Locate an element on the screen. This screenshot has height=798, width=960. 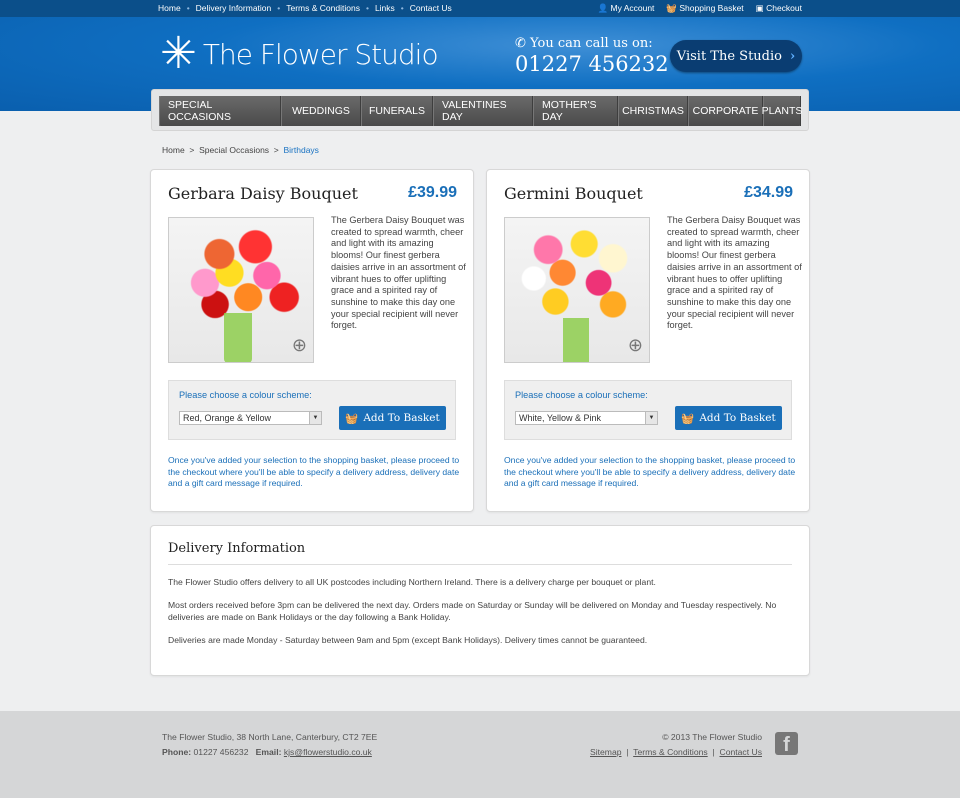
top-link-terms: Terms & Conditions is located at coordinates (323, 8).